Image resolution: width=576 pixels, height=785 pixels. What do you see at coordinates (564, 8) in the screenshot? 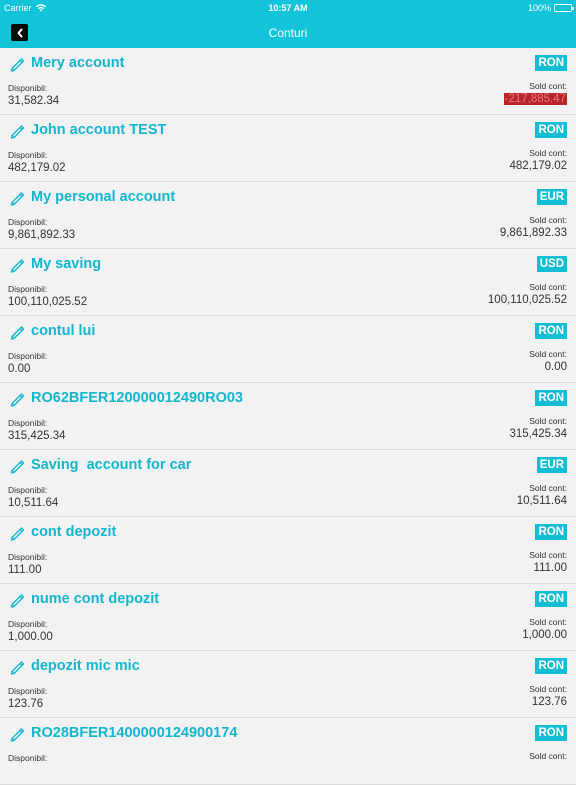
I see `battery-icon` at bounding box center [564, 8].